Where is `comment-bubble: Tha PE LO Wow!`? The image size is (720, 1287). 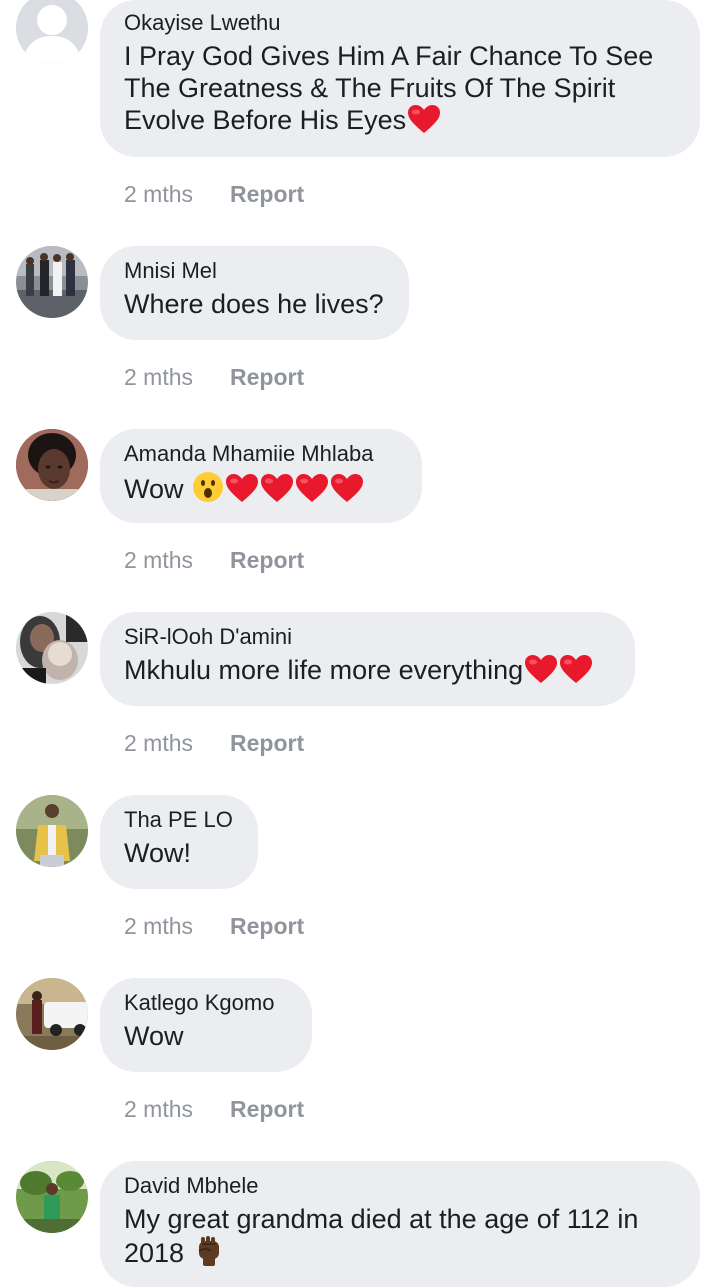
comment-bubble: Tha PE LO Wow! is located at coordinates (179, 842).